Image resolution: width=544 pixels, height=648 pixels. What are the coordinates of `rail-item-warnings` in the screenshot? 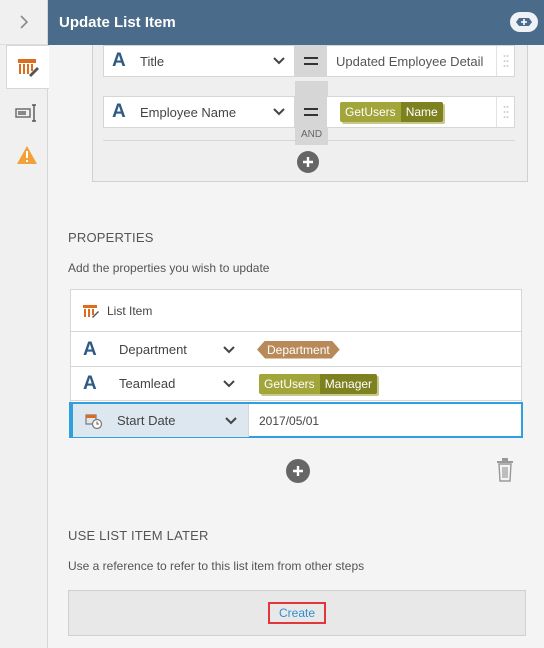 It's located at (27, 155).